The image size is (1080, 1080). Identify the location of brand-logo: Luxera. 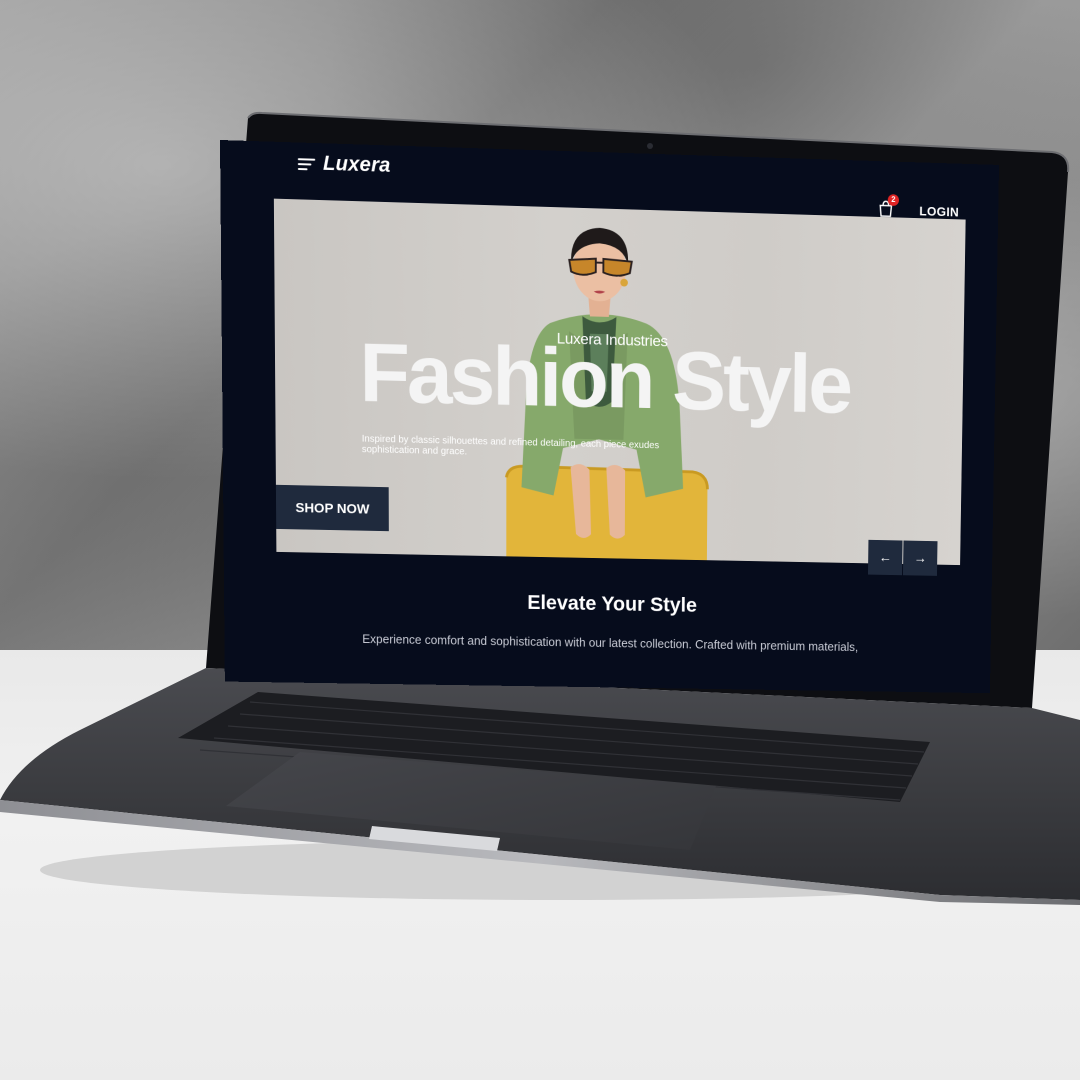
(357, 165).